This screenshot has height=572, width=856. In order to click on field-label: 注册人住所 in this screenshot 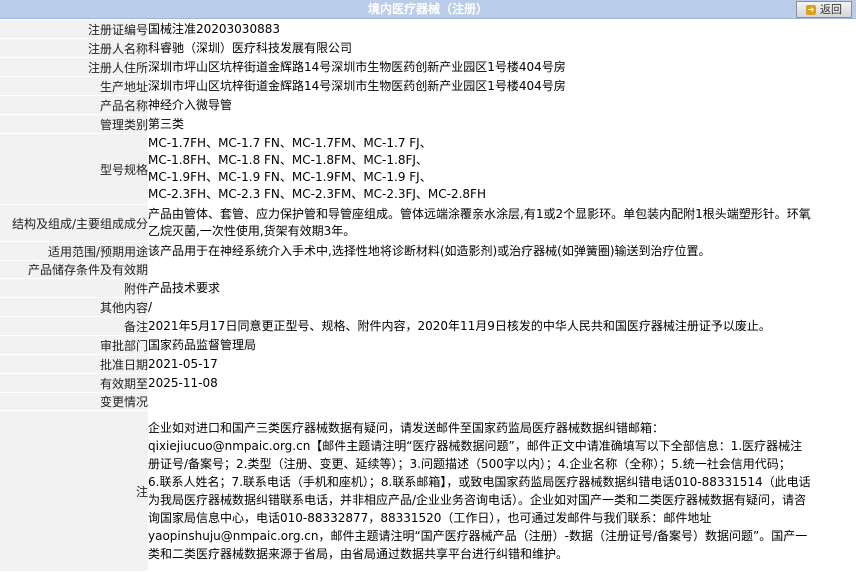, I will do `click(74, 67)`.